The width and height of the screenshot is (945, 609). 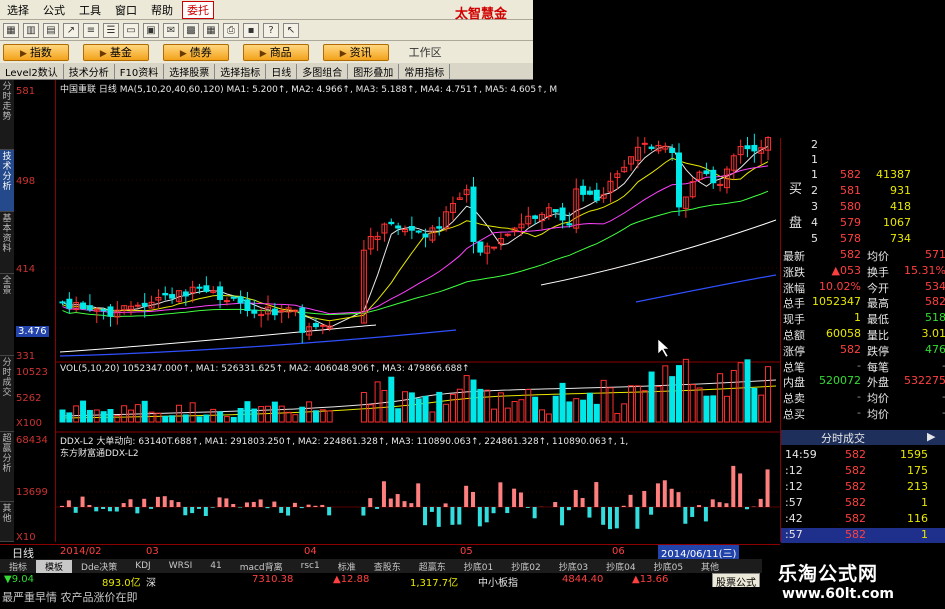 What do you see at coordinates (31, 30) in the screenshot?
I see `bars-icon: ▥` at bounding box center [31, 30].